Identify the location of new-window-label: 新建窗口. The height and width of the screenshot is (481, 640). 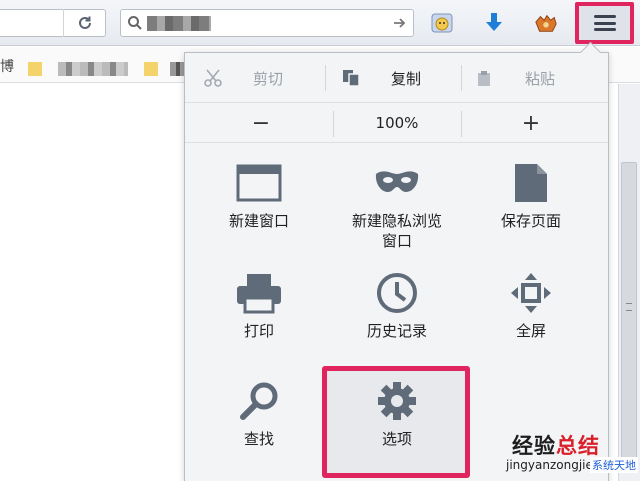
(258, 221).